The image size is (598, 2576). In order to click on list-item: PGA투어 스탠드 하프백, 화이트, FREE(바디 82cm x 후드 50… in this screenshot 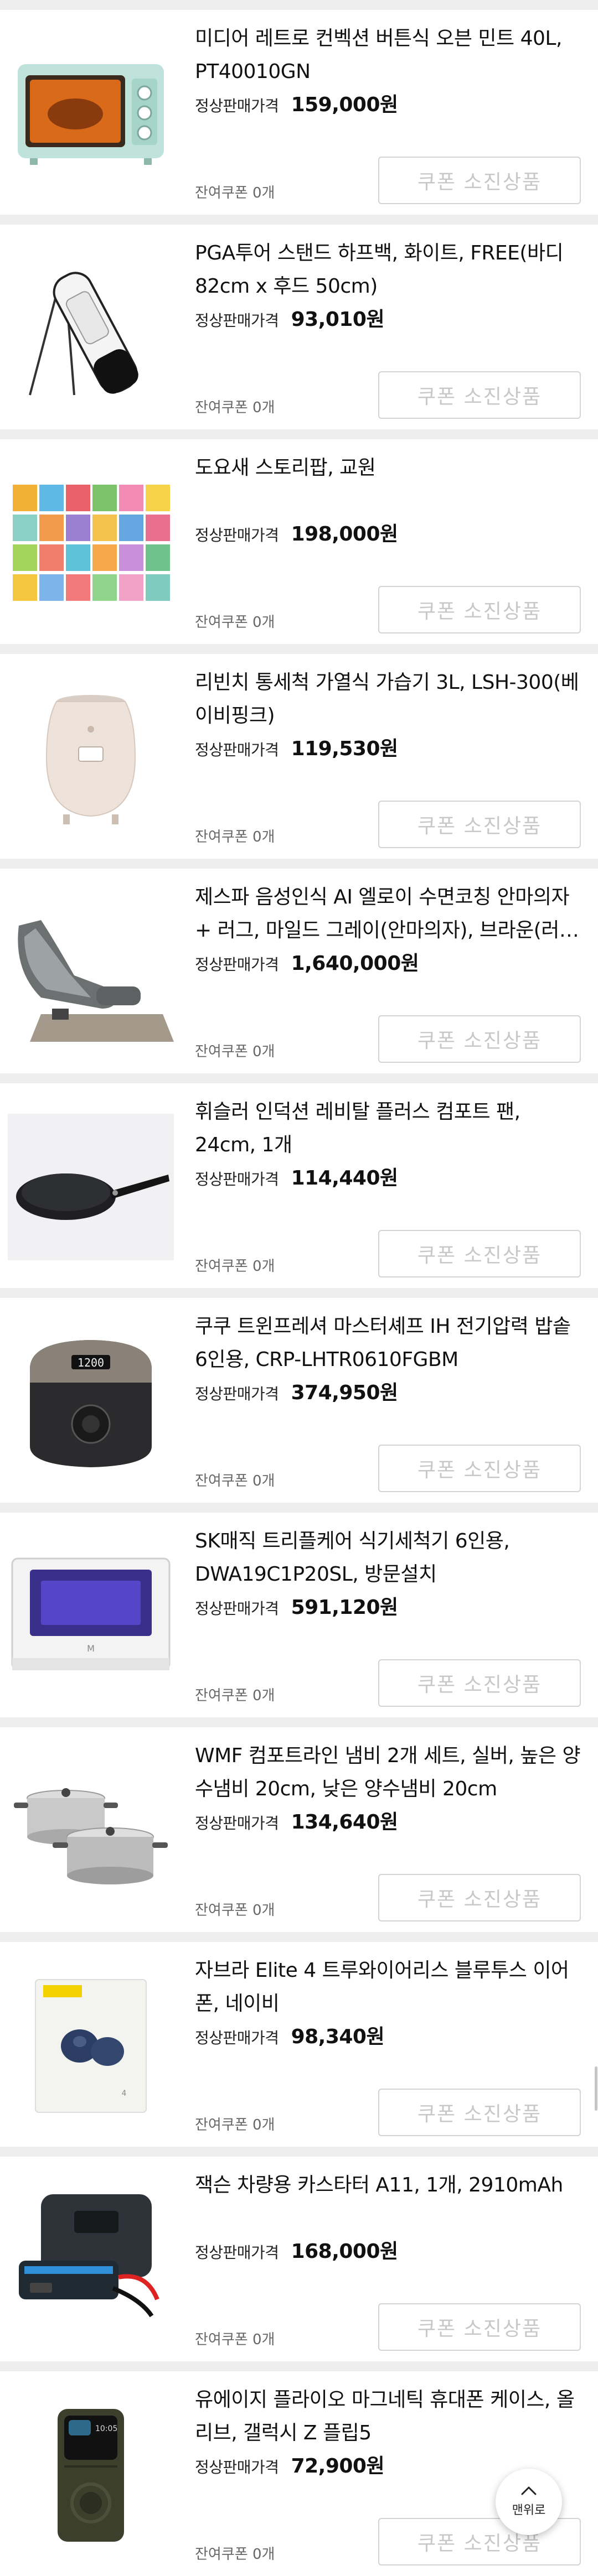, I will do `click(299, 322)`.